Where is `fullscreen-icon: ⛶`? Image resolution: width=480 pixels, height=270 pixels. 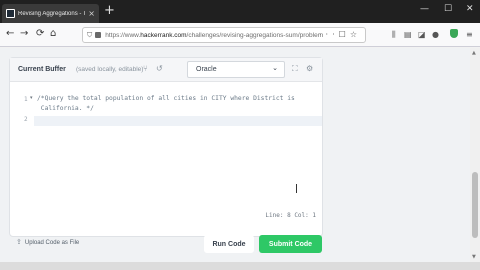 fullscreen-icon: ⛶ is located at coordinates (295, 69).